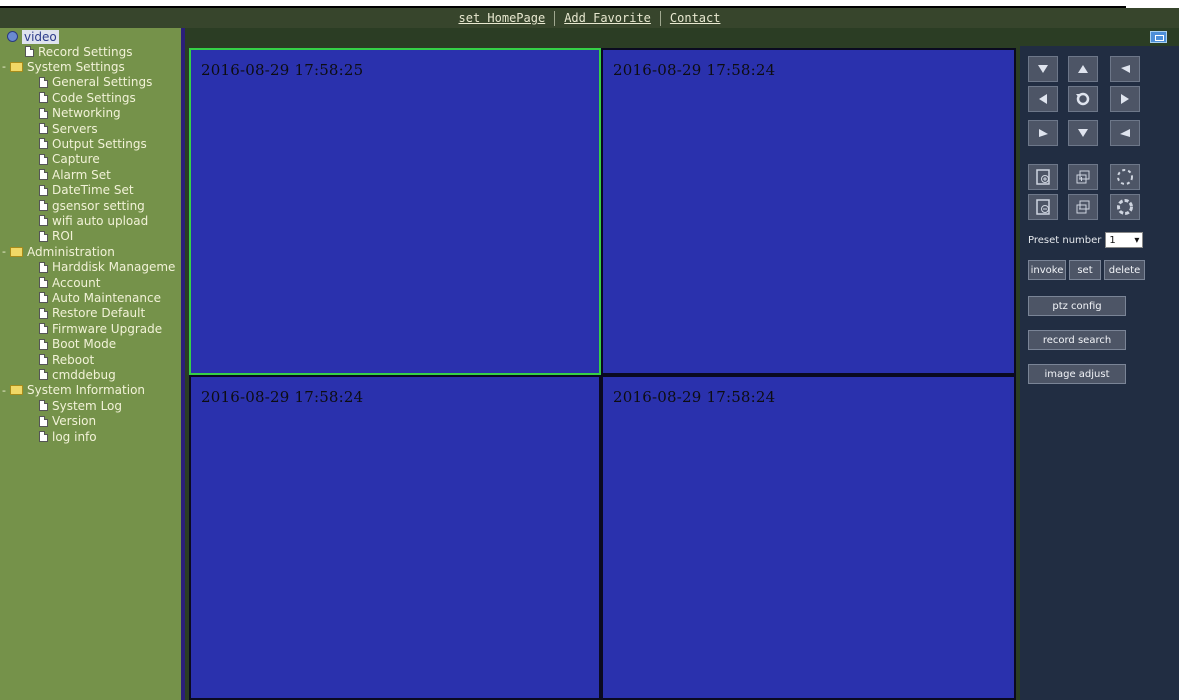  Describe the element at coordinates (68, 128) in the screenshot. I see `sidebar-item: Servers` at that location.